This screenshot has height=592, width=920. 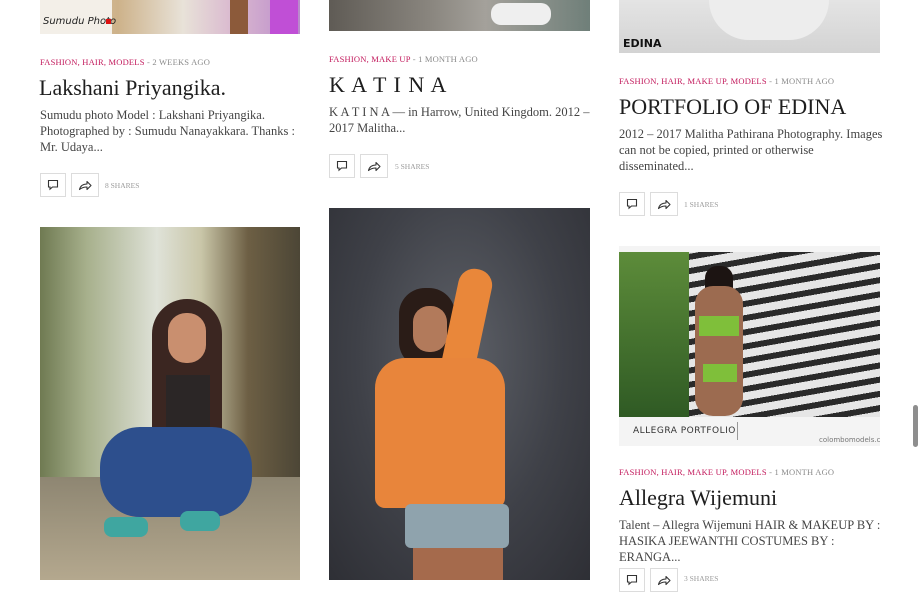 What do you see at coordinates (440, 433) in the screenshot?
I see `image-lace-top` at bounding box center [440, 433].